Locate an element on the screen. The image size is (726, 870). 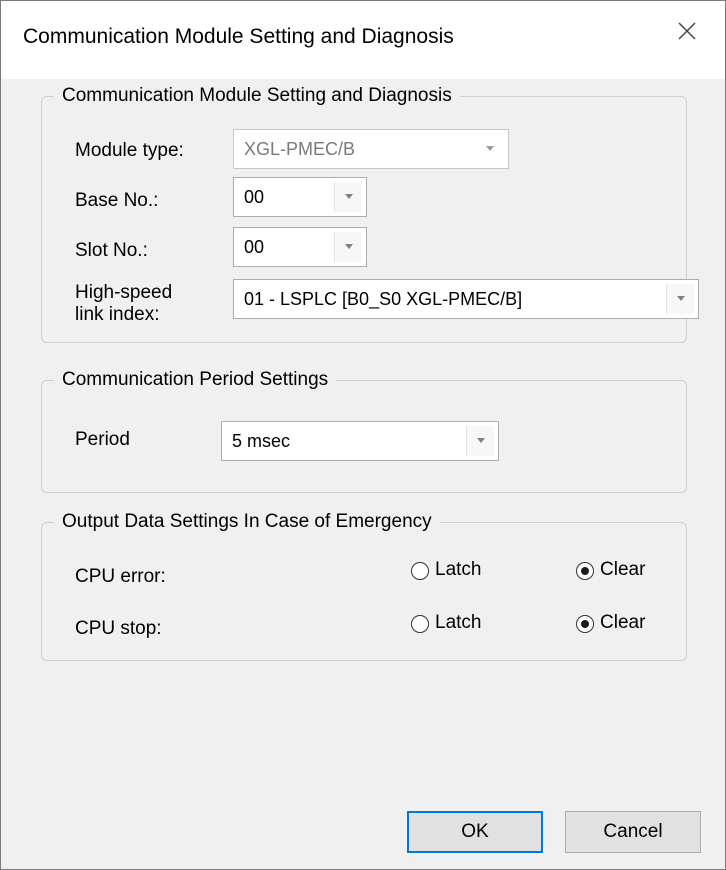
module-type-dropdown-arrow is located at coordinates (490, 149).